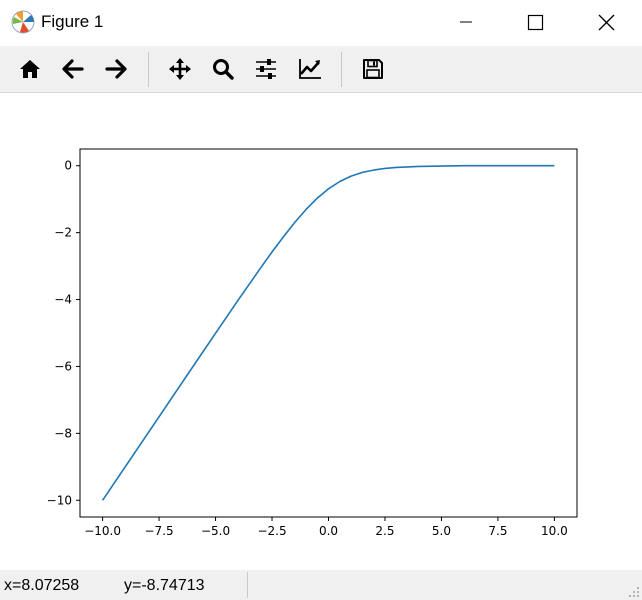  Describe the element at coordinates (271, 531) in the screenshot. I see `x-tick-label: −2.5` at that location.